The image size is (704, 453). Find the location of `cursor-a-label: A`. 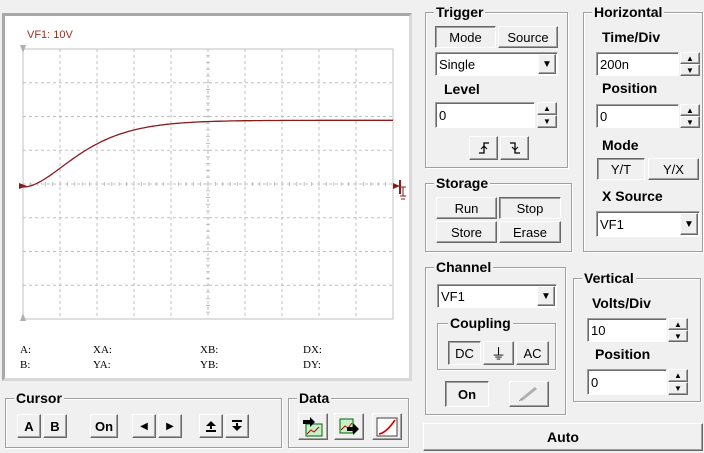

cursor-a-label: A is located at coordinates (29, 426).